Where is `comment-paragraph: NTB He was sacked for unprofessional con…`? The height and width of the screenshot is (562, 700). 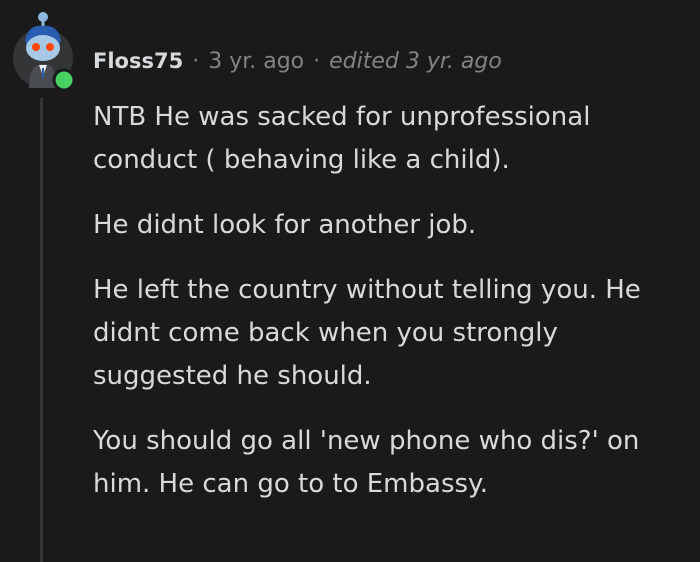
comment-paragraph: NTB He was sacked for unprofessional con… is located at coordinates (342, 138).